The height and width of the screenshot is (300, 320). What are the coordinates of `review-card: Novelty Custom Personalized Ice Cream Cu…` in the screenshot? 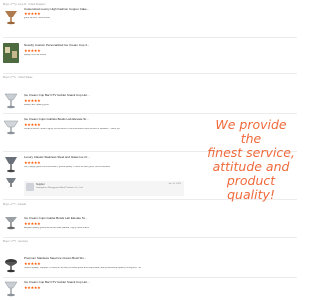 It's located at (150, 56).